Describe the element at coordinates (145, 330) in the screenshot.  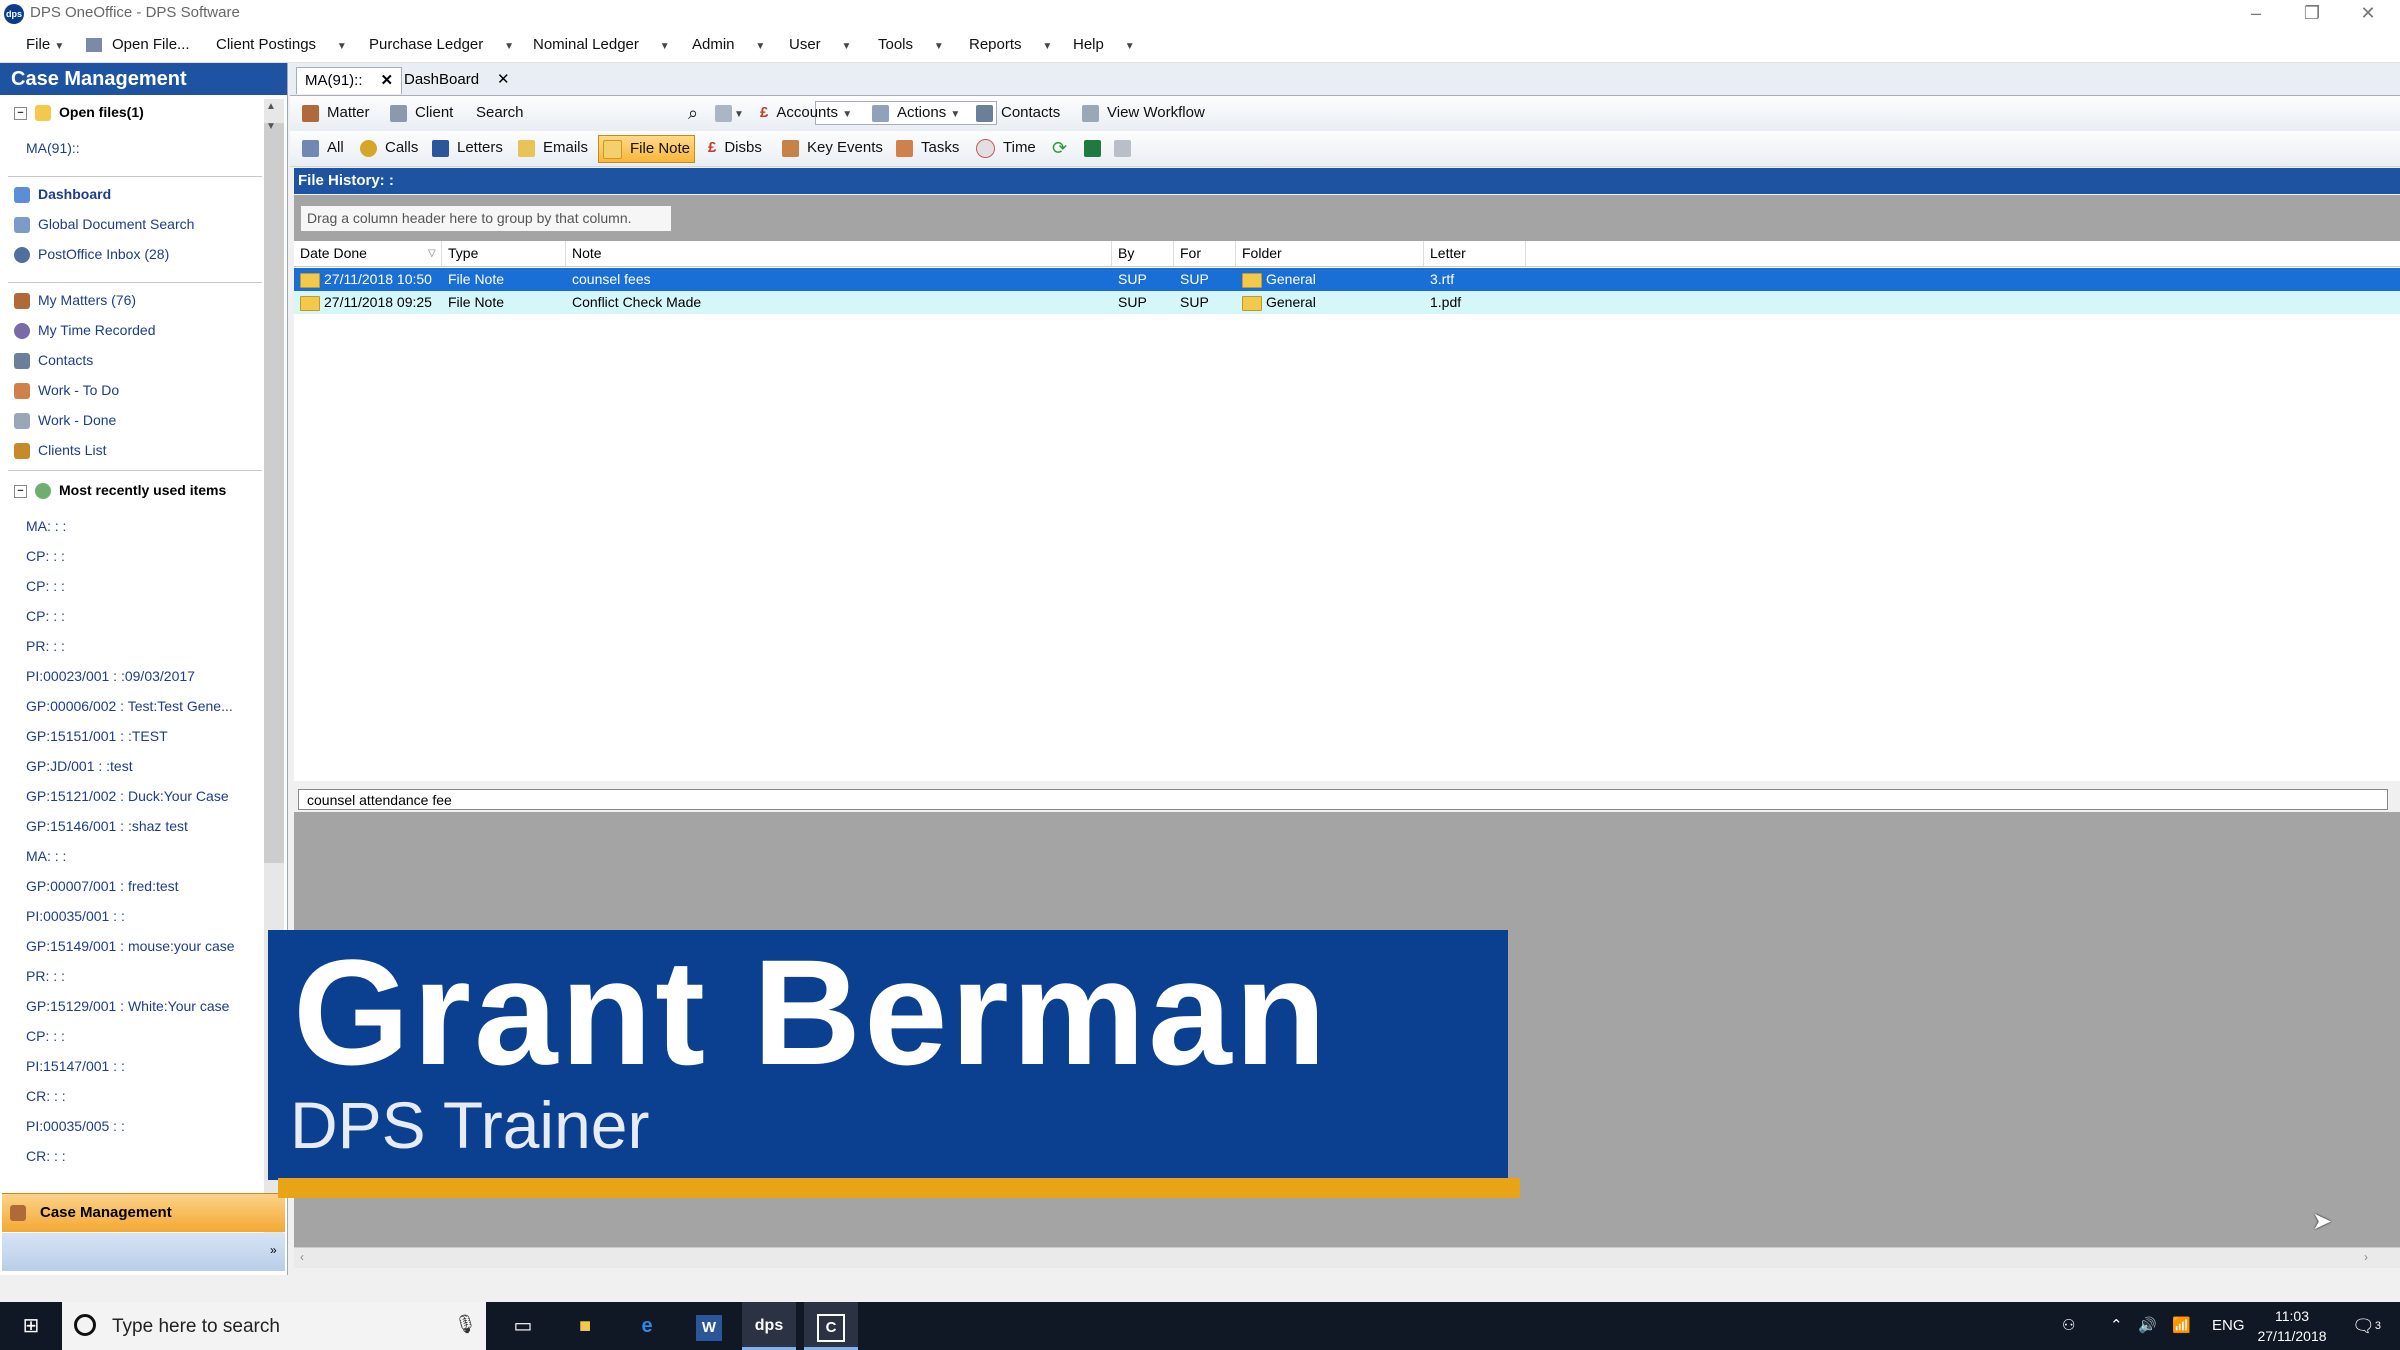
I see `nav-my-time-recorded: My Time Recorded` at that location.